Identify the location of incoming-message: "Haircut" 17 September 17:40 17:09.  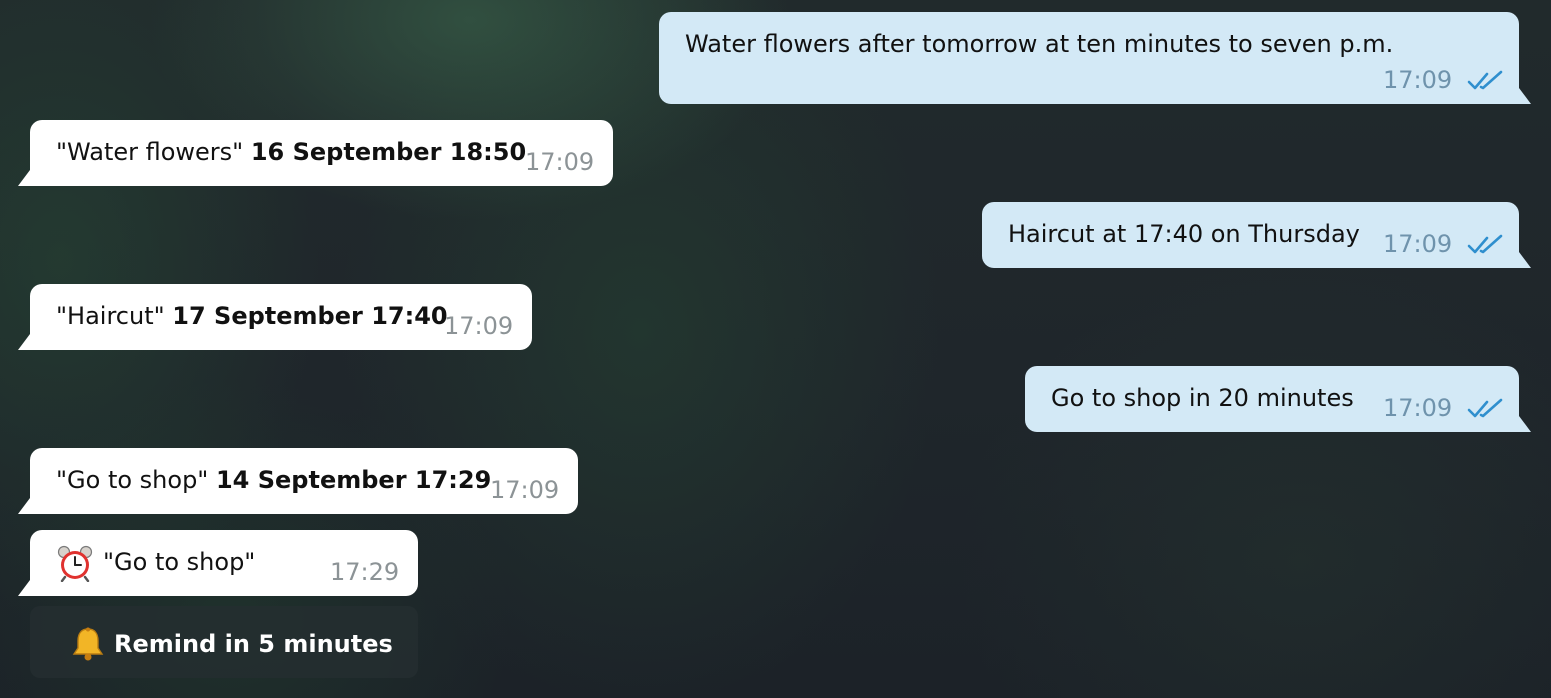
(281, 317).